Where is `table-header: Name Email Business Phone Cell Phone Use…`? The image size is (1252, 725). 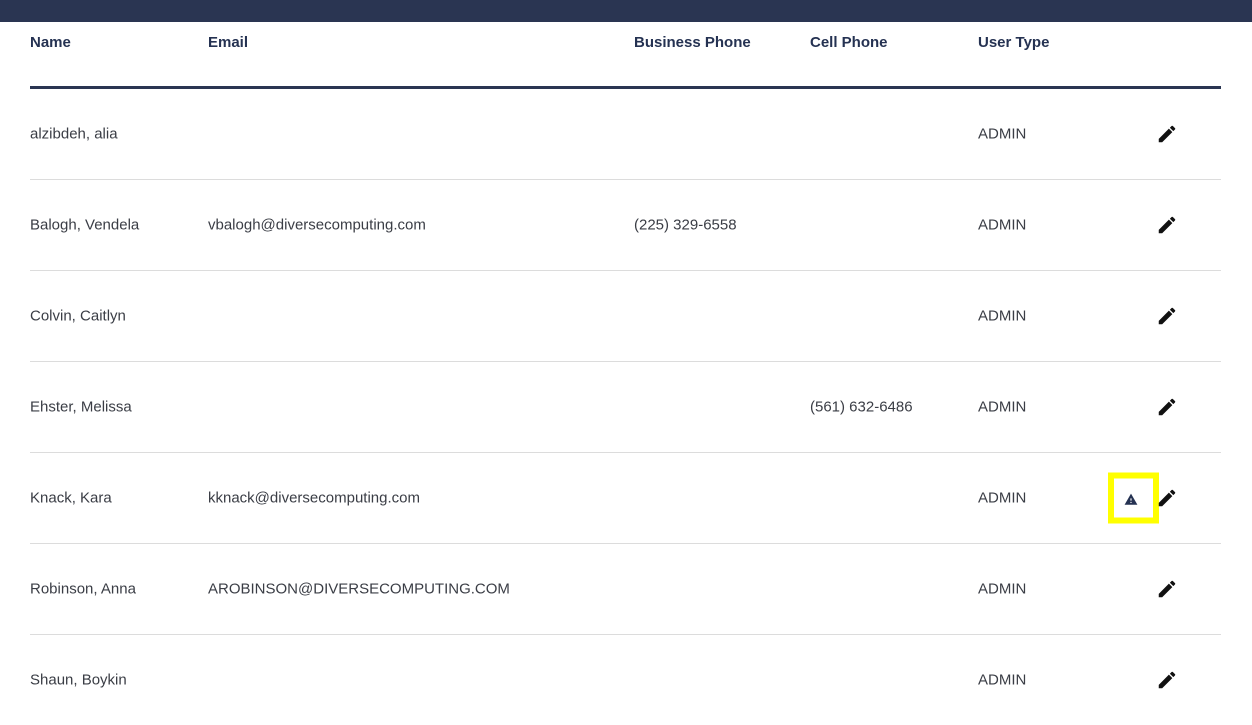 table-header: Name Email Business Phone Cell Phone Use… is located at coordinates (625, 55).